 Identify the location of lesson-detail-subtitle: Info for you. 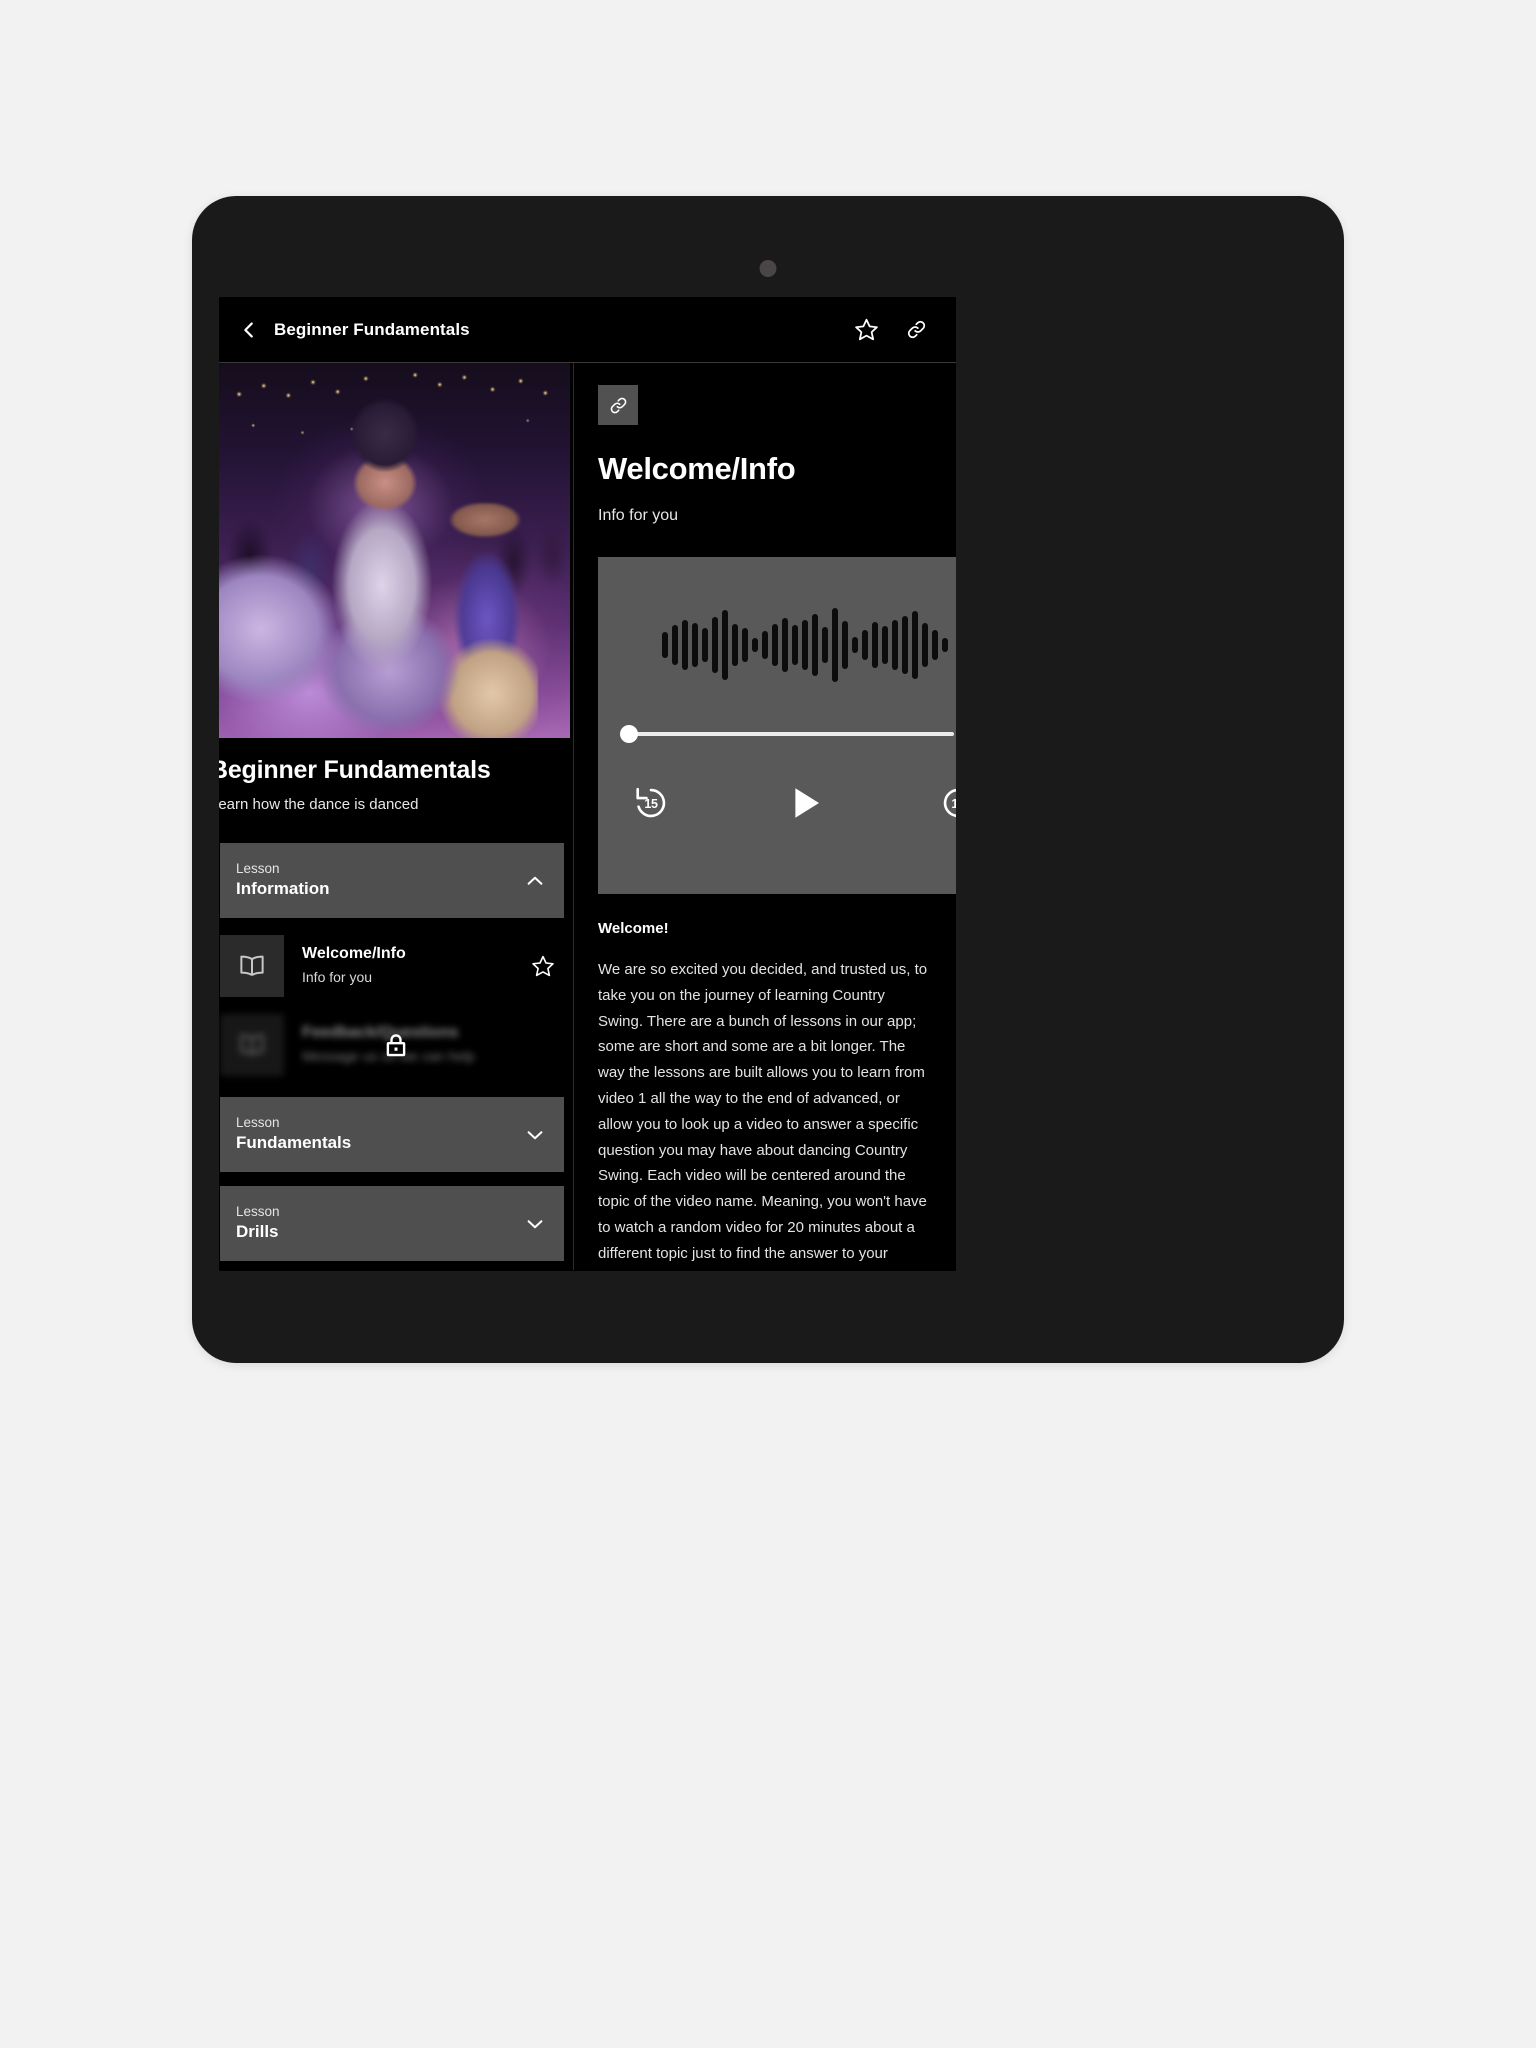
(638, 515).